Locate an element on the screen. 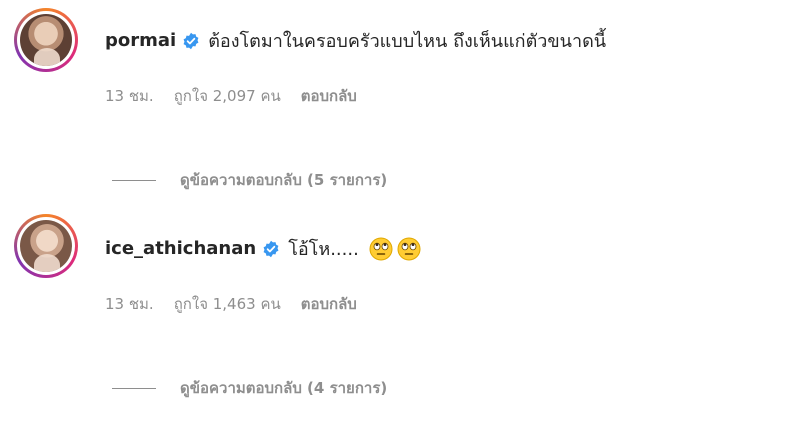  likes-count: ถูกใจ 1,463 คน is located at coordinates (227, 304).